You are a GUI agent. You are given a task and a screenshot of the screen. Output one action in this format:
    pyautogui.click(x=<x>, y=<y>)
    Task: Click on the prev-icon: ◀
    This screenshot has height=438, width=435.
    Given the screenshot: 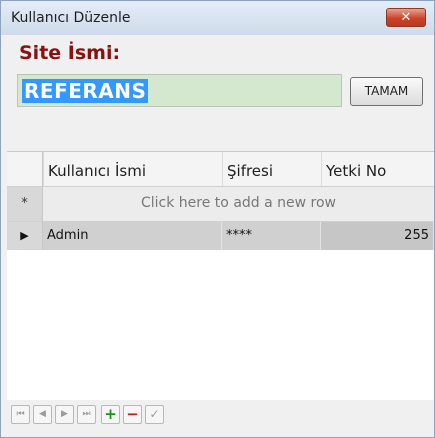 What is the action you would take?
    pyautogui.click(x=42, y=414)
    